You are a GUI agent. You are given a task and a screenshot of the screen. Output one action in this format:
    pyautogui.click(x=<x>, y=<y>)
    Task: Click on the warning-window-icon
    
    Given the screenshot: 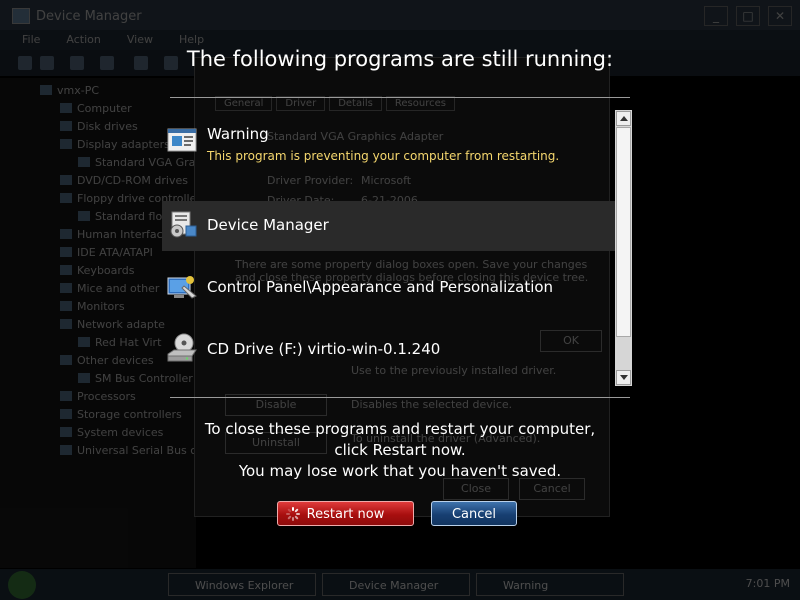 What is the action you would take?
    pyautogui.click(x=182, y=140)
    